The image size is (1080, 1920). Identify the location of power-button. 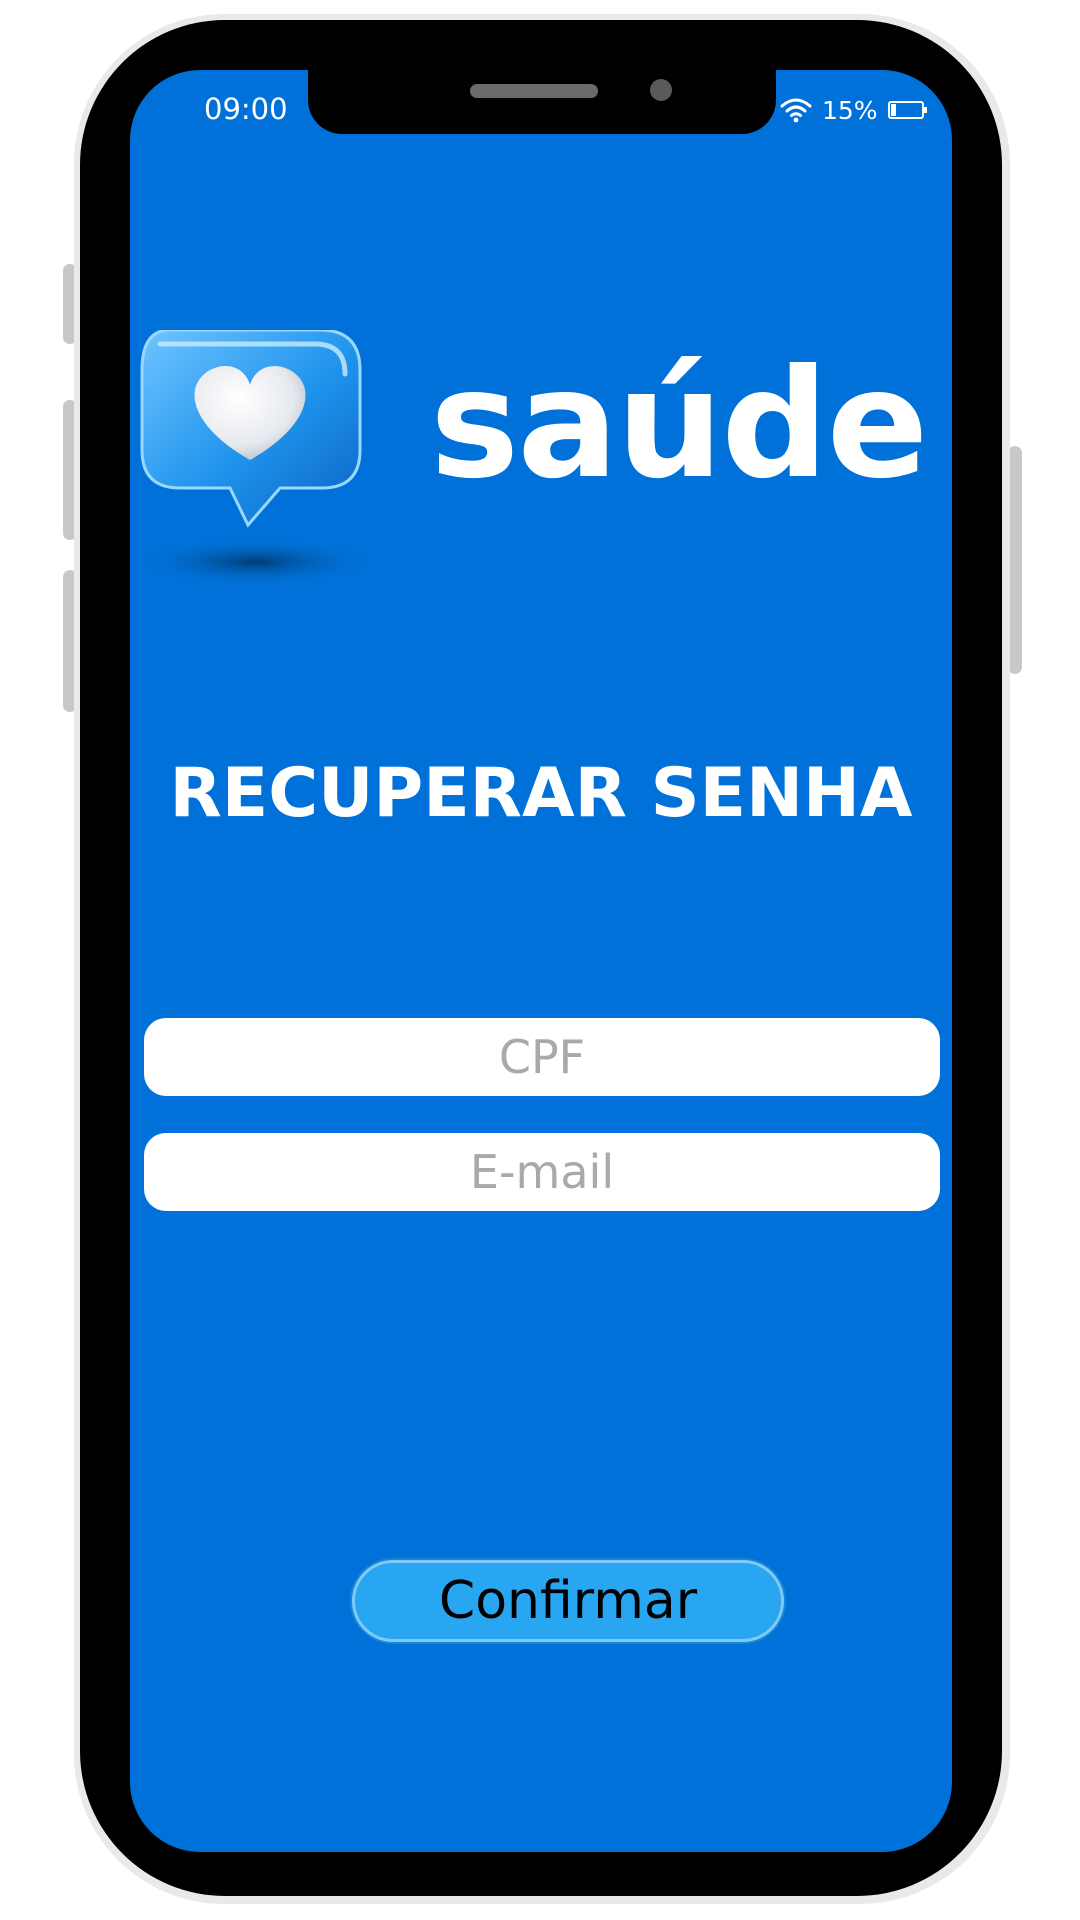
(1015, 560).